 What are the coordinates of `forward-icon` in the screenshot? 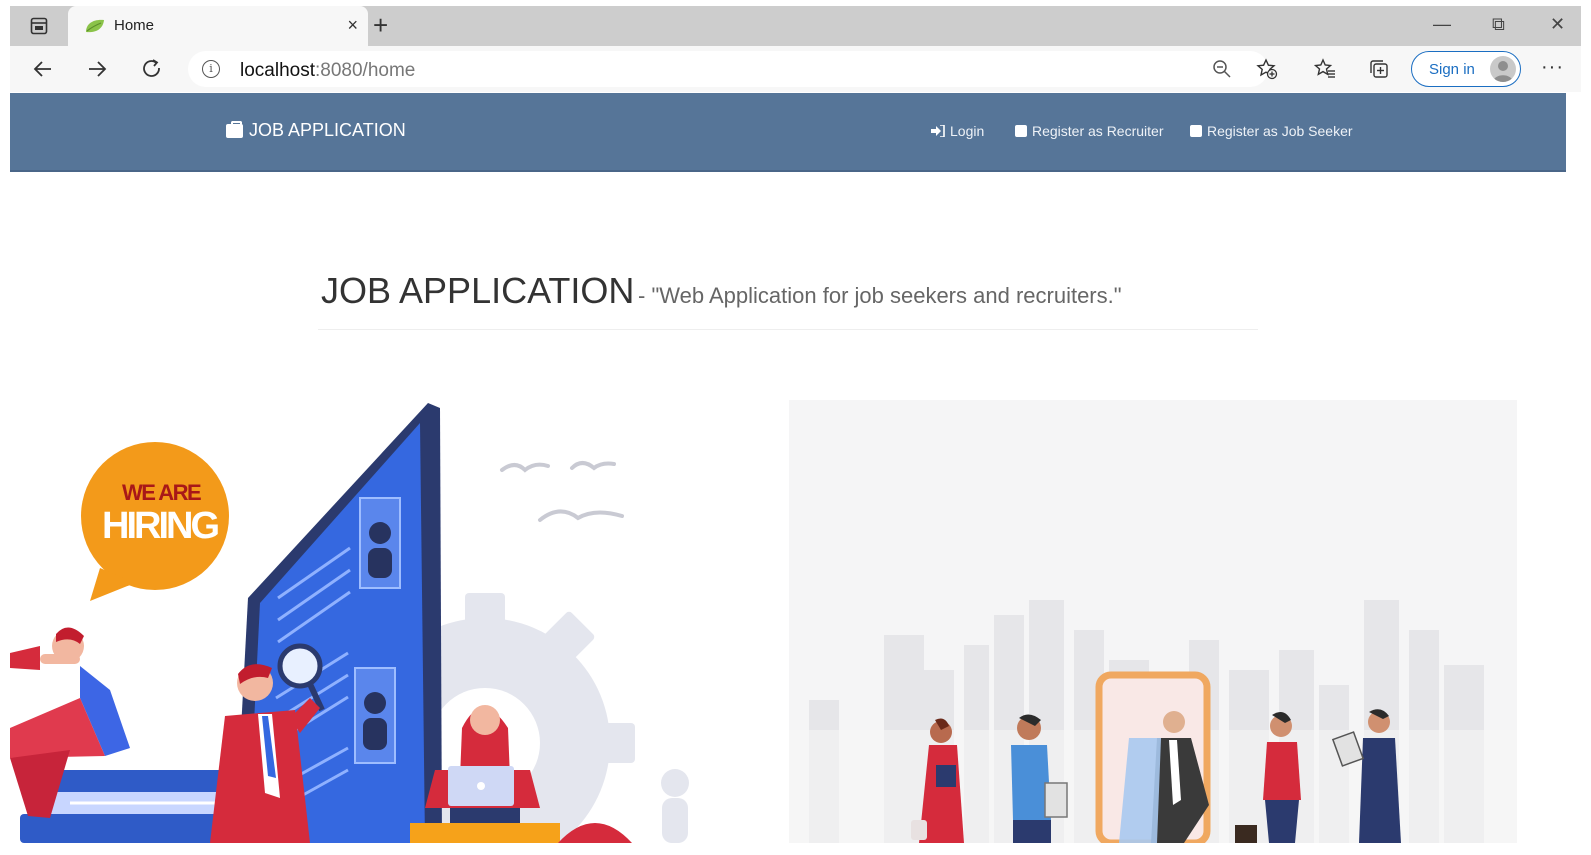 It's located at (97, 69).